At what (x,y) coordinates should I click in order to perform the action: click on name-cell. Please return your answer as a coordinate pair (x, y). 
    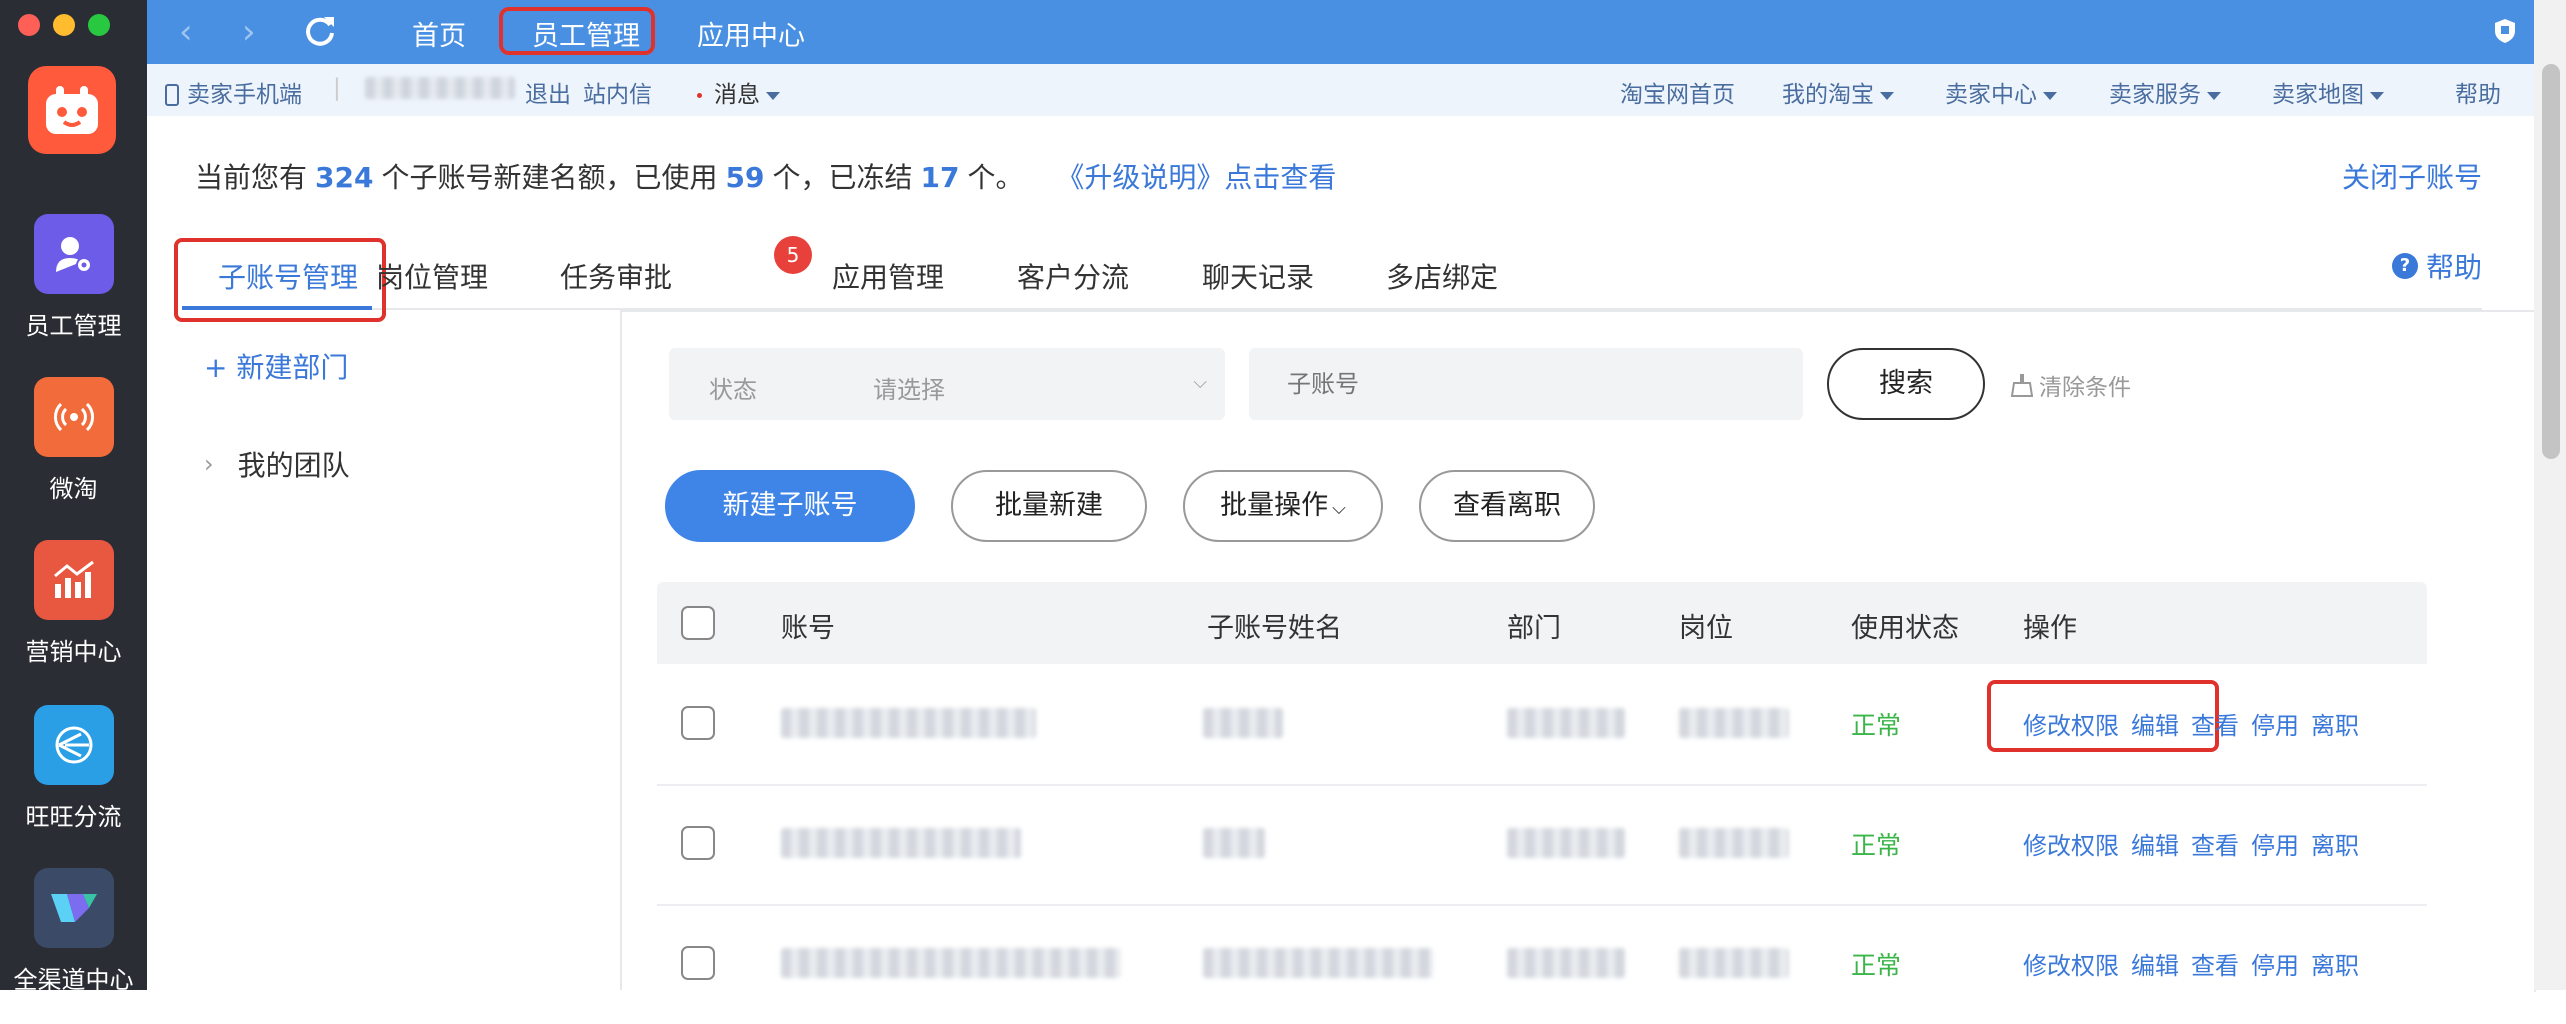
    Looking at the image, I should click on (1243, 723).